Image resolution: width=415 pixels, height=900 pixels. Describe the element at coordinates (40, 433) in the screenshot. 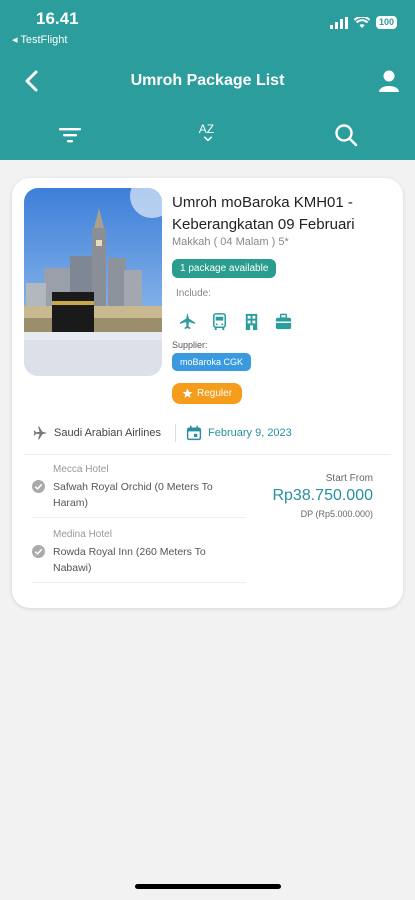

I see `airplane-icon` at that location.